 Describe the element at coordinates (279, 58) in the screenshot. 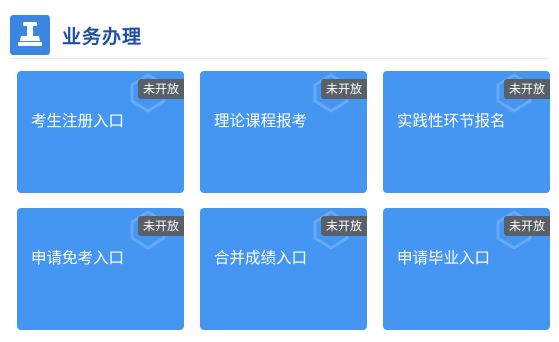

I see `header-divider` at that location.